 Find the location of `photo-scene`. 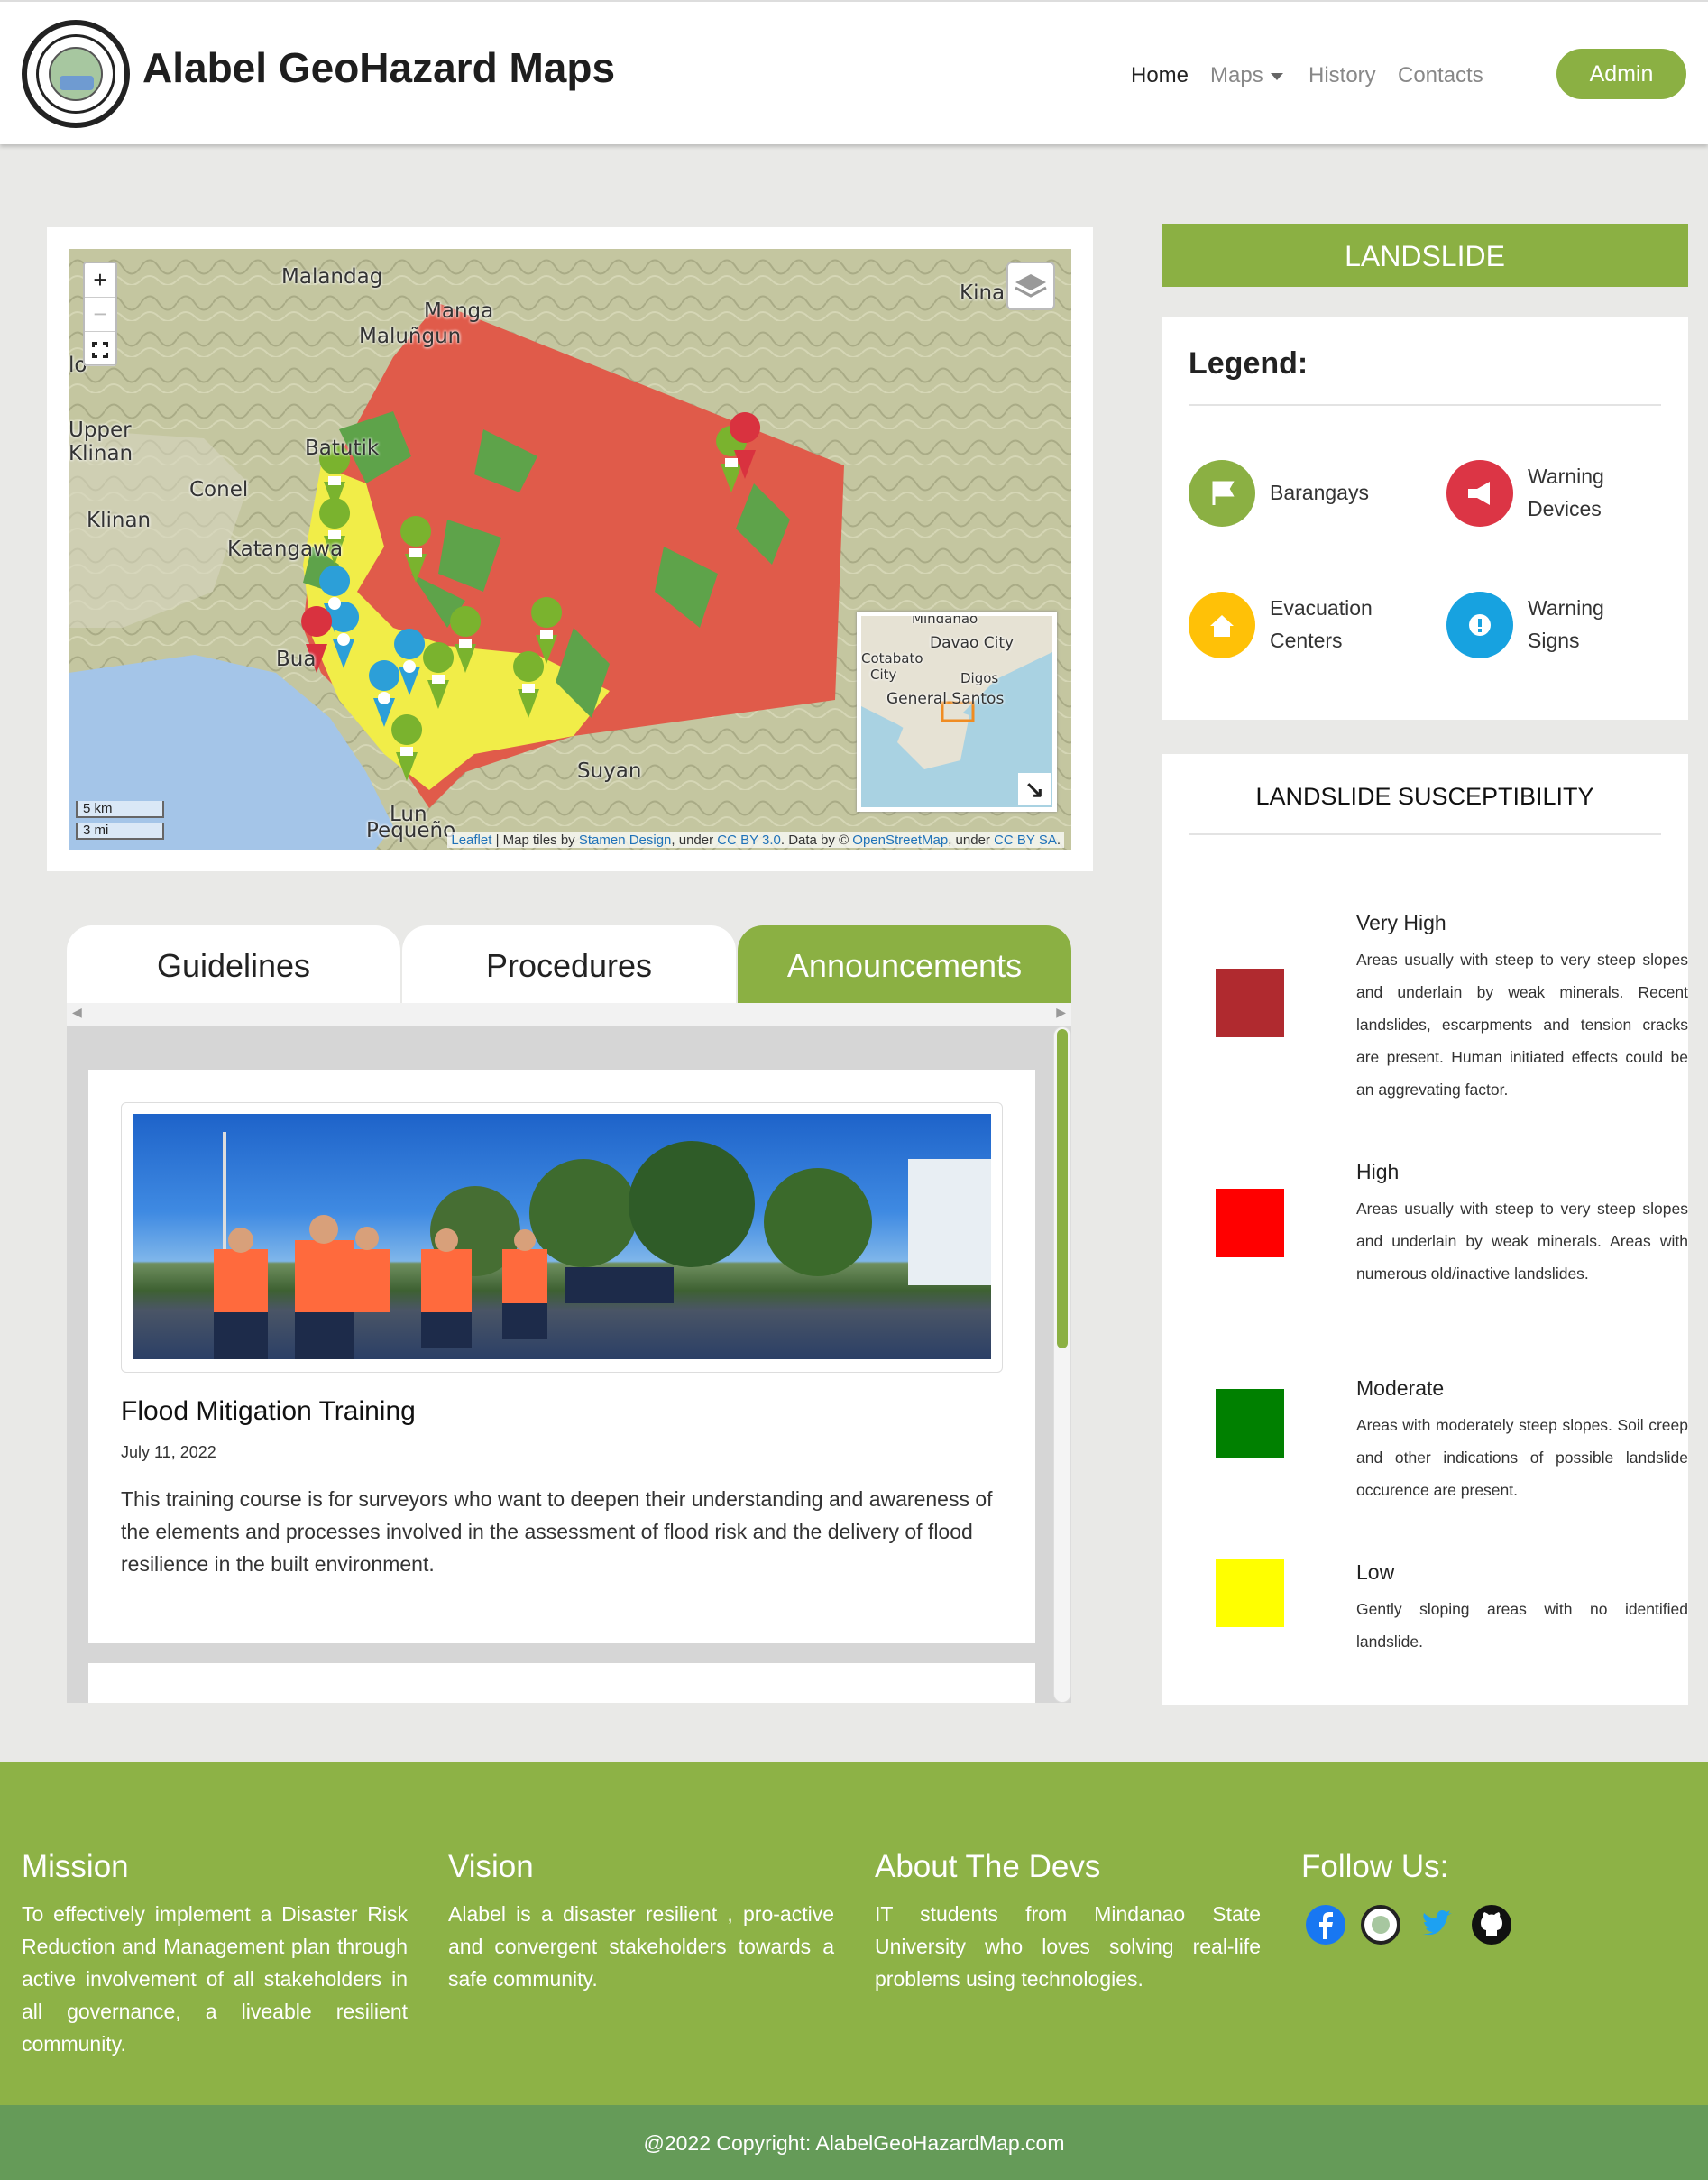

photo-scene is located at coordinates (602, 1245).